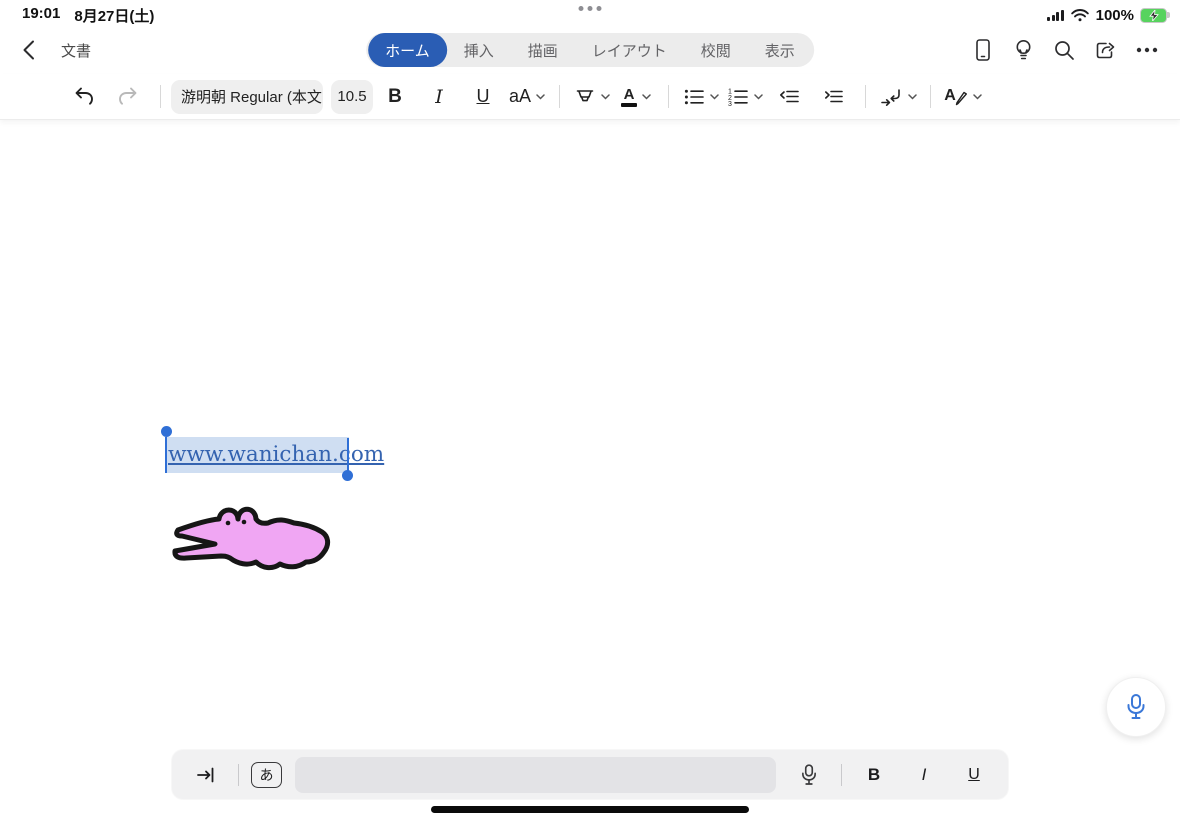 This screenshot has height=820, width=1180. I want to click on bullet-list-button, so click(701, 97).